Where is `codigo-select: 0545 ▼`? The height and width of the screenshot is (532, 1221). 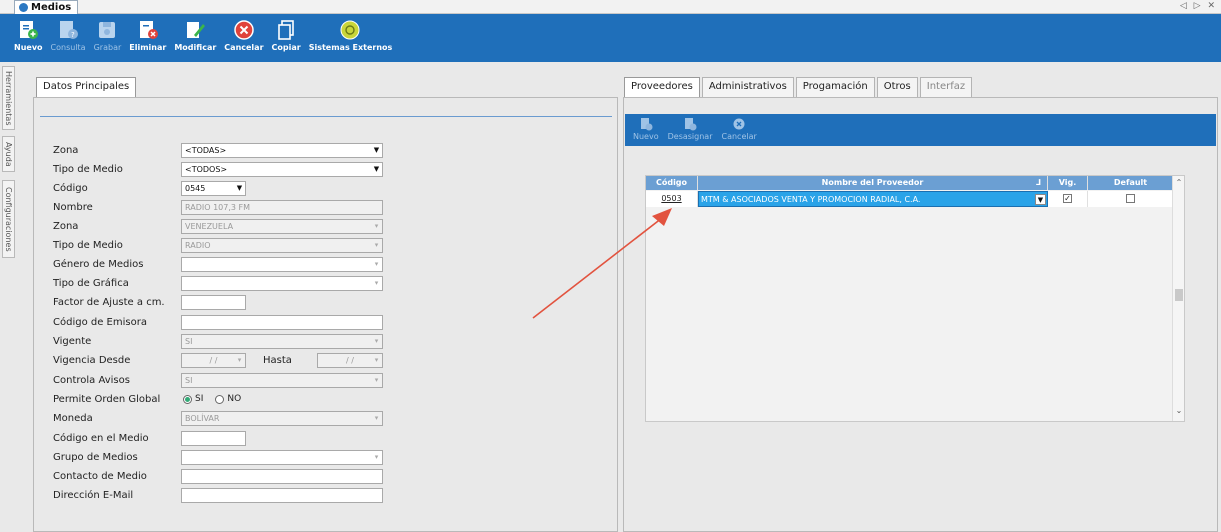 codigo-select: 0545 ▼ is located at coordinates (213, 188).